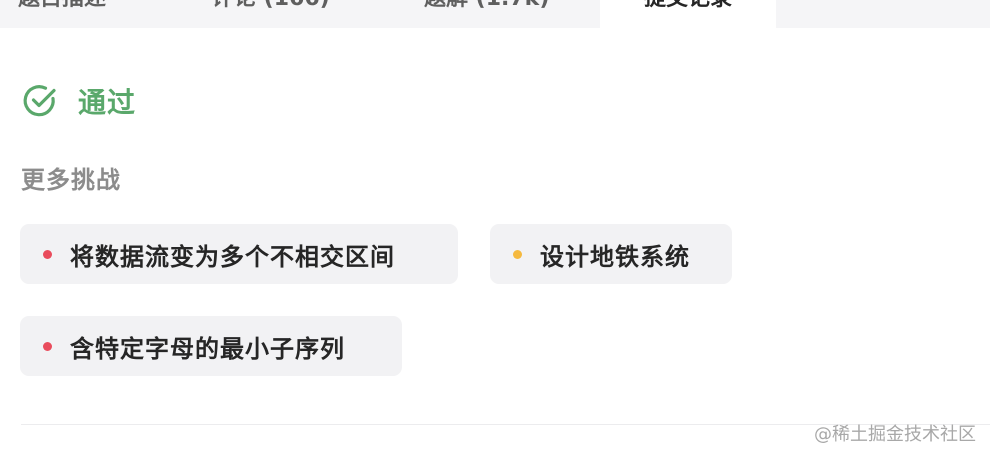 This screenshot has height=458, width=990. I want to click on tab-bar: 题目描述 评论 (166) 题解 (1.7k) 提交记录, so click(495, 14).